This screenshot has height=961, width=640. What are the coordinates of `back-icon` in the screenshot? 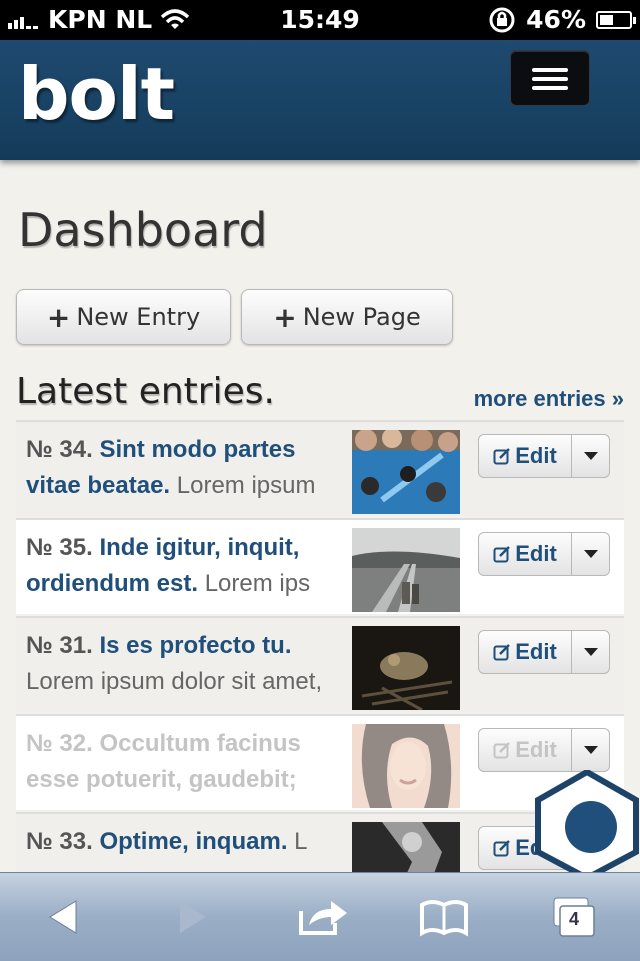 It's located at (63, 917).